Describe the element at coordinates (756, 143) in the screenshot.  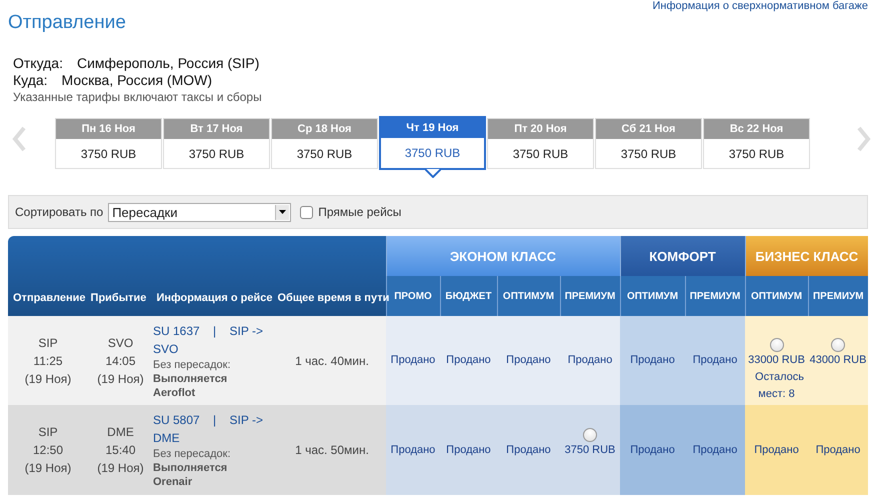
I see `date-tab: Вс 22 Ноя 3750 RUB` at that location.